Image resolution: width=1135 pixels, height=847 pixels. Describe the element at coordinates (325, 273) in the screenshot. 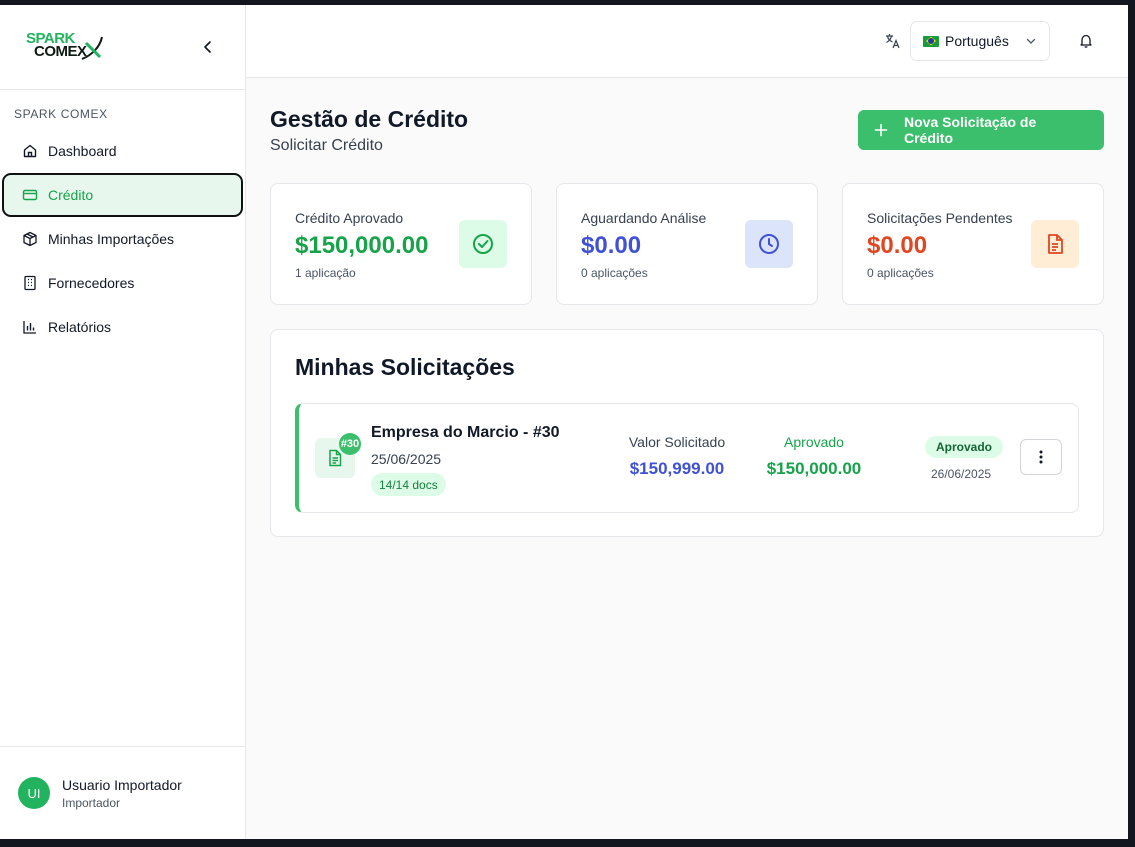

I see `stat-sub: 1 aplicação` at that location.